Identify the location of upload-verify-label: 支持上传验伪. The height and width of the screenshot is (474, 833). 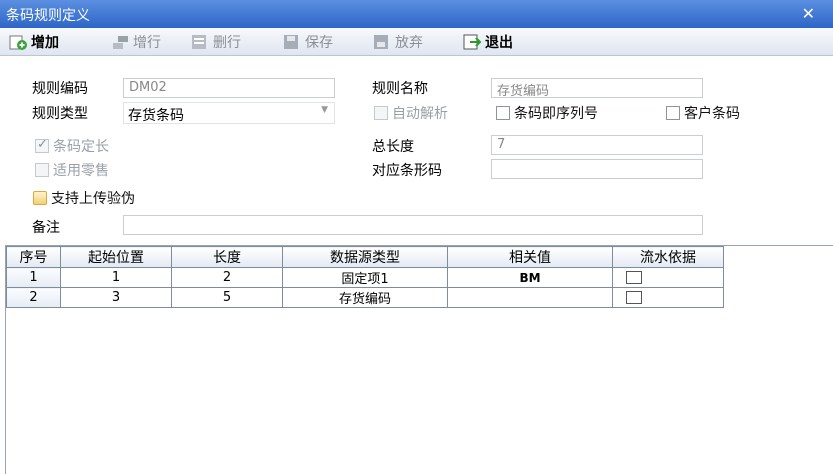
(93, 199).